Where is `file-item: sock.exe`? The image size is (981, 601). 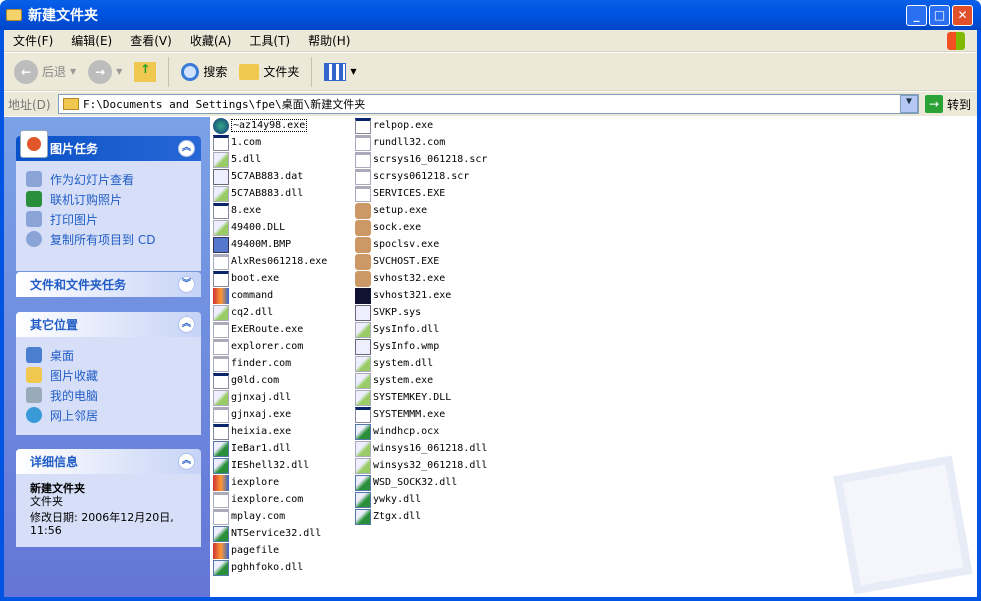 file-item: sock.exe is located at coordinates (388, 227).